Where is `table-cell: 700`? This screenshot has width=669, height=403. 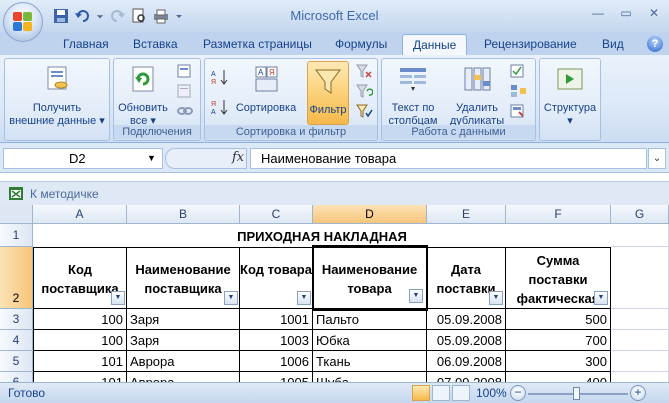 table-cell: 700 is located at coordinates (558, 340).